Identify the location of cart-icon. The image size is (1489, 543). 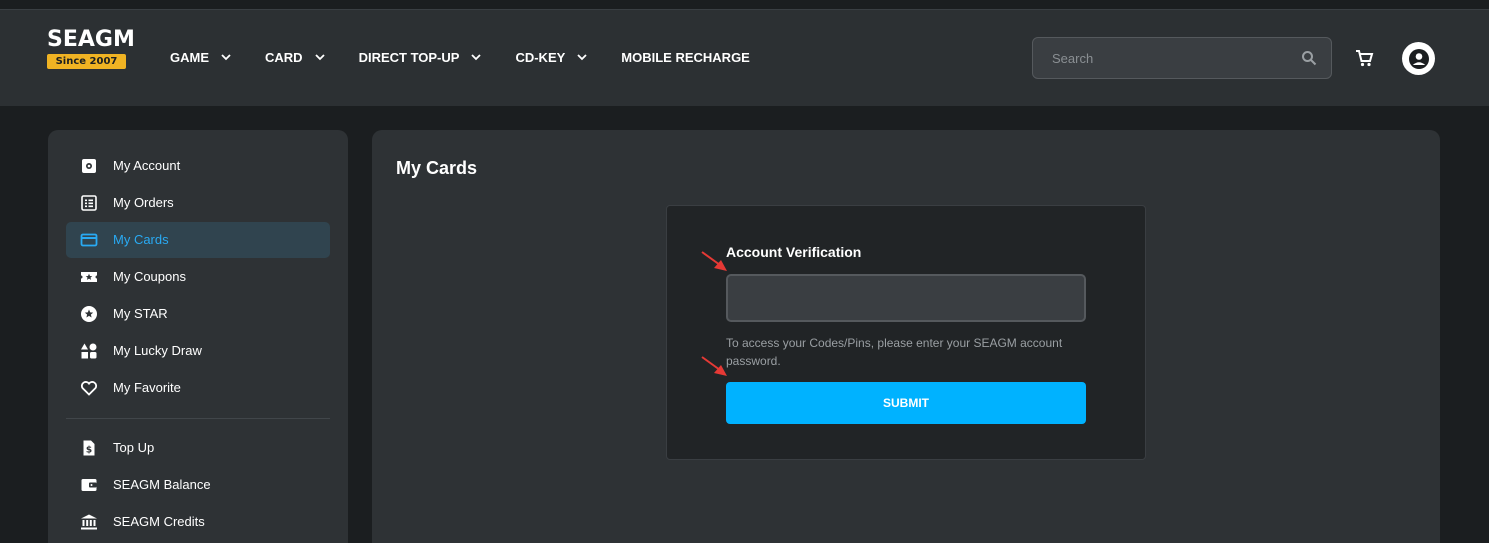
(1364, 58).